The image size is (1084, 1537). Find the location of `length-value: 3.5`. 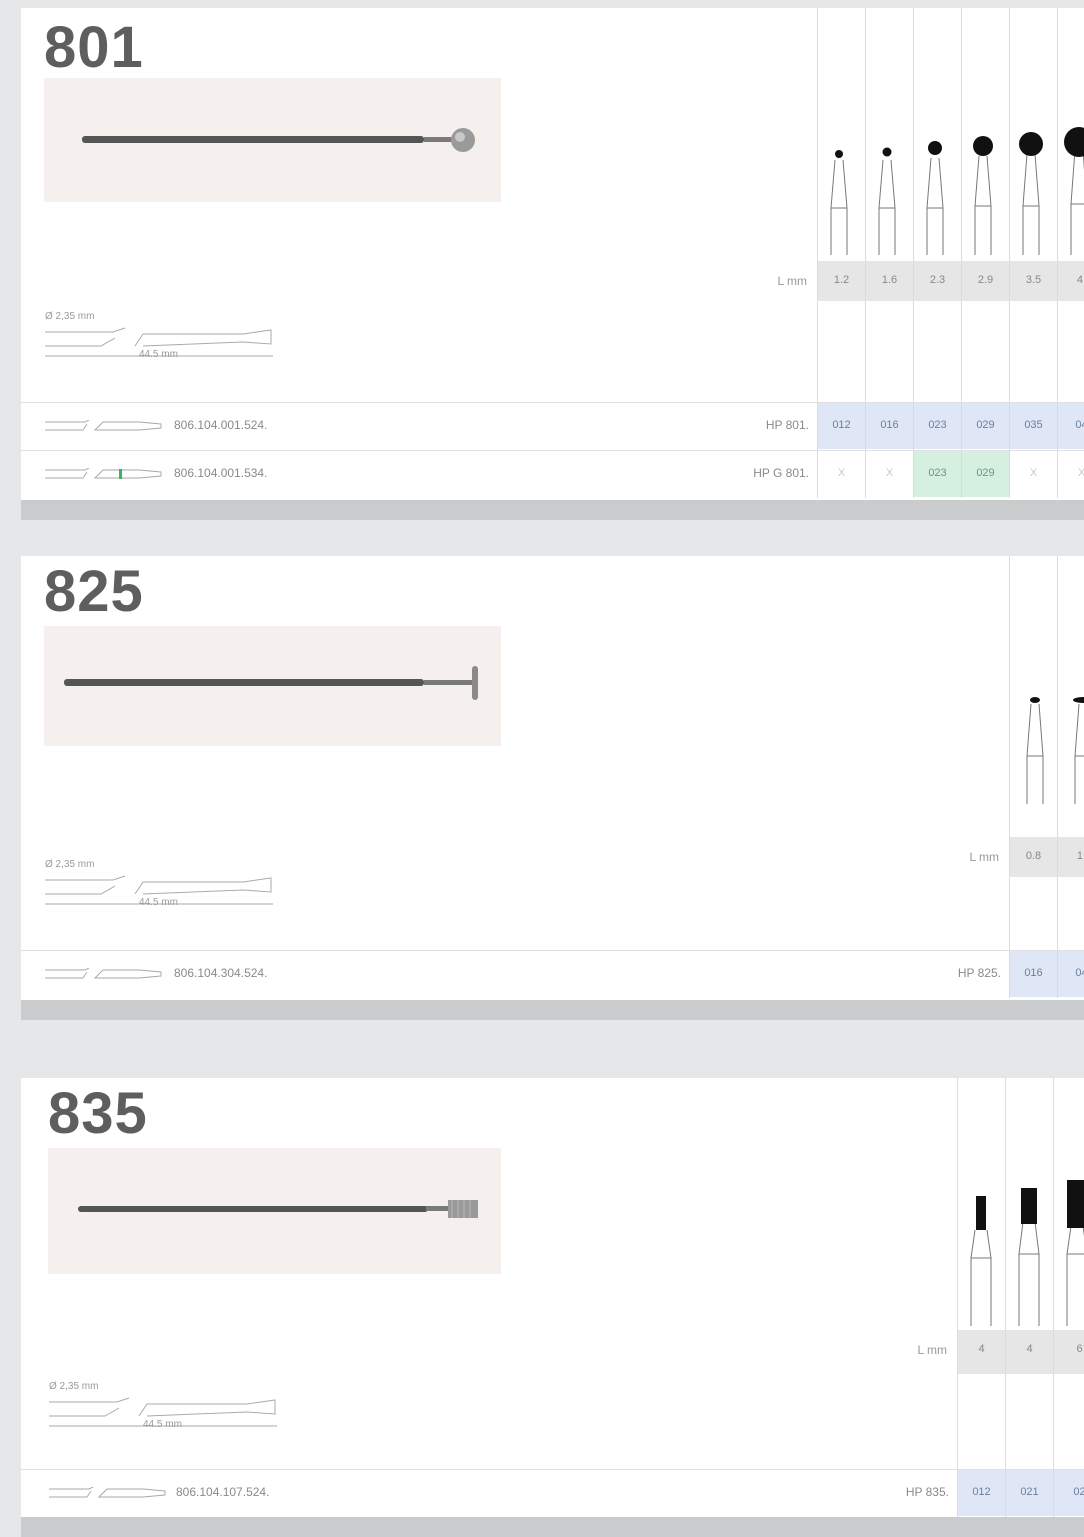

length-value: 3.5 is located at coordinates (1033, 281).